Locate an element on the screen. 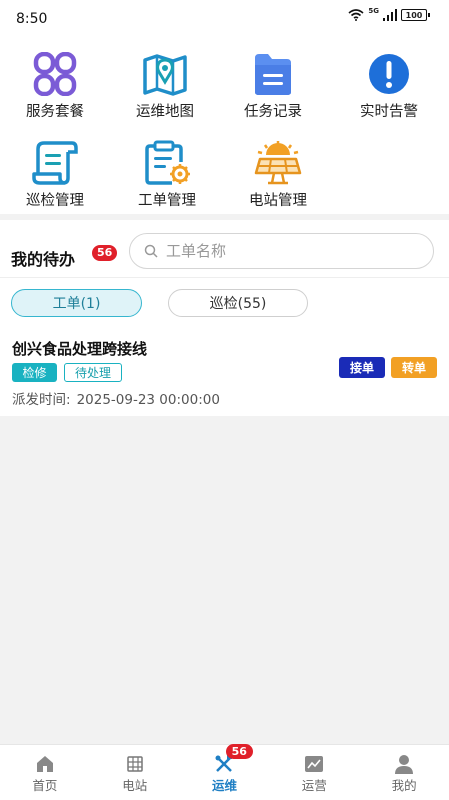 This screenshot has width=449, height=800. grid-item-station-mgmt: 电站管理 is located at coordinates (278, 174).